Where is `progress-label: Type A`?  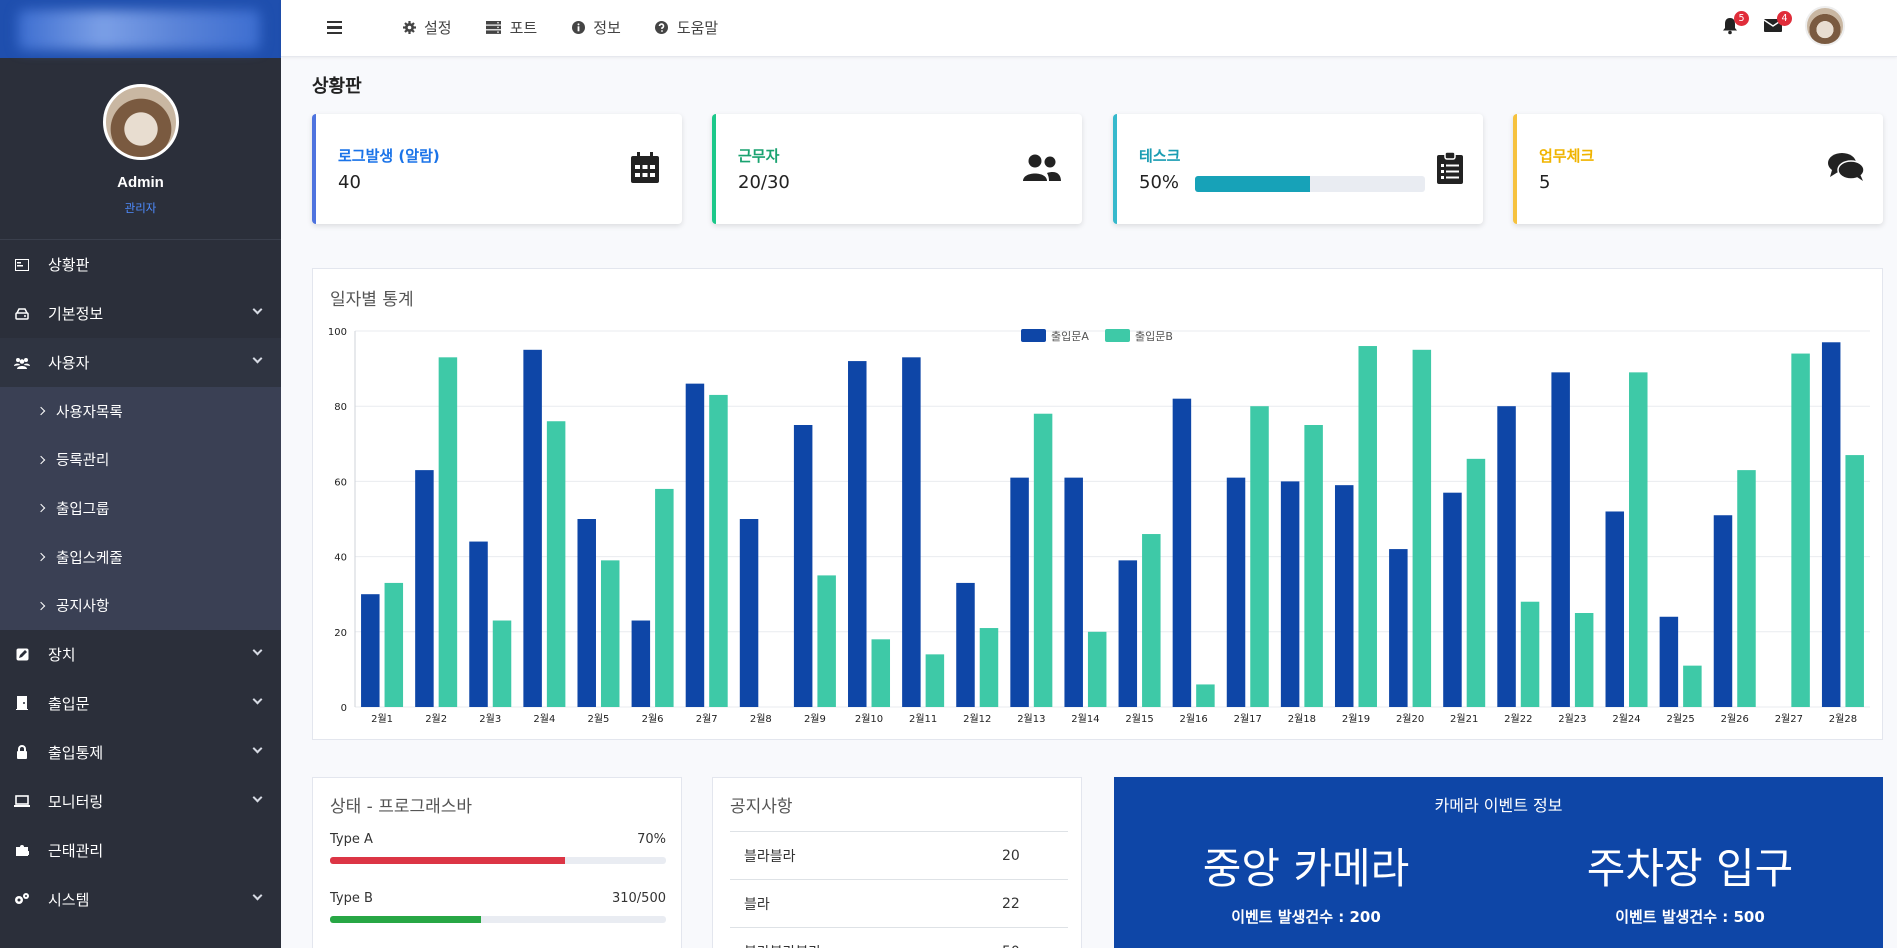
progress-label: Type A is located at coordinates (351, 839).